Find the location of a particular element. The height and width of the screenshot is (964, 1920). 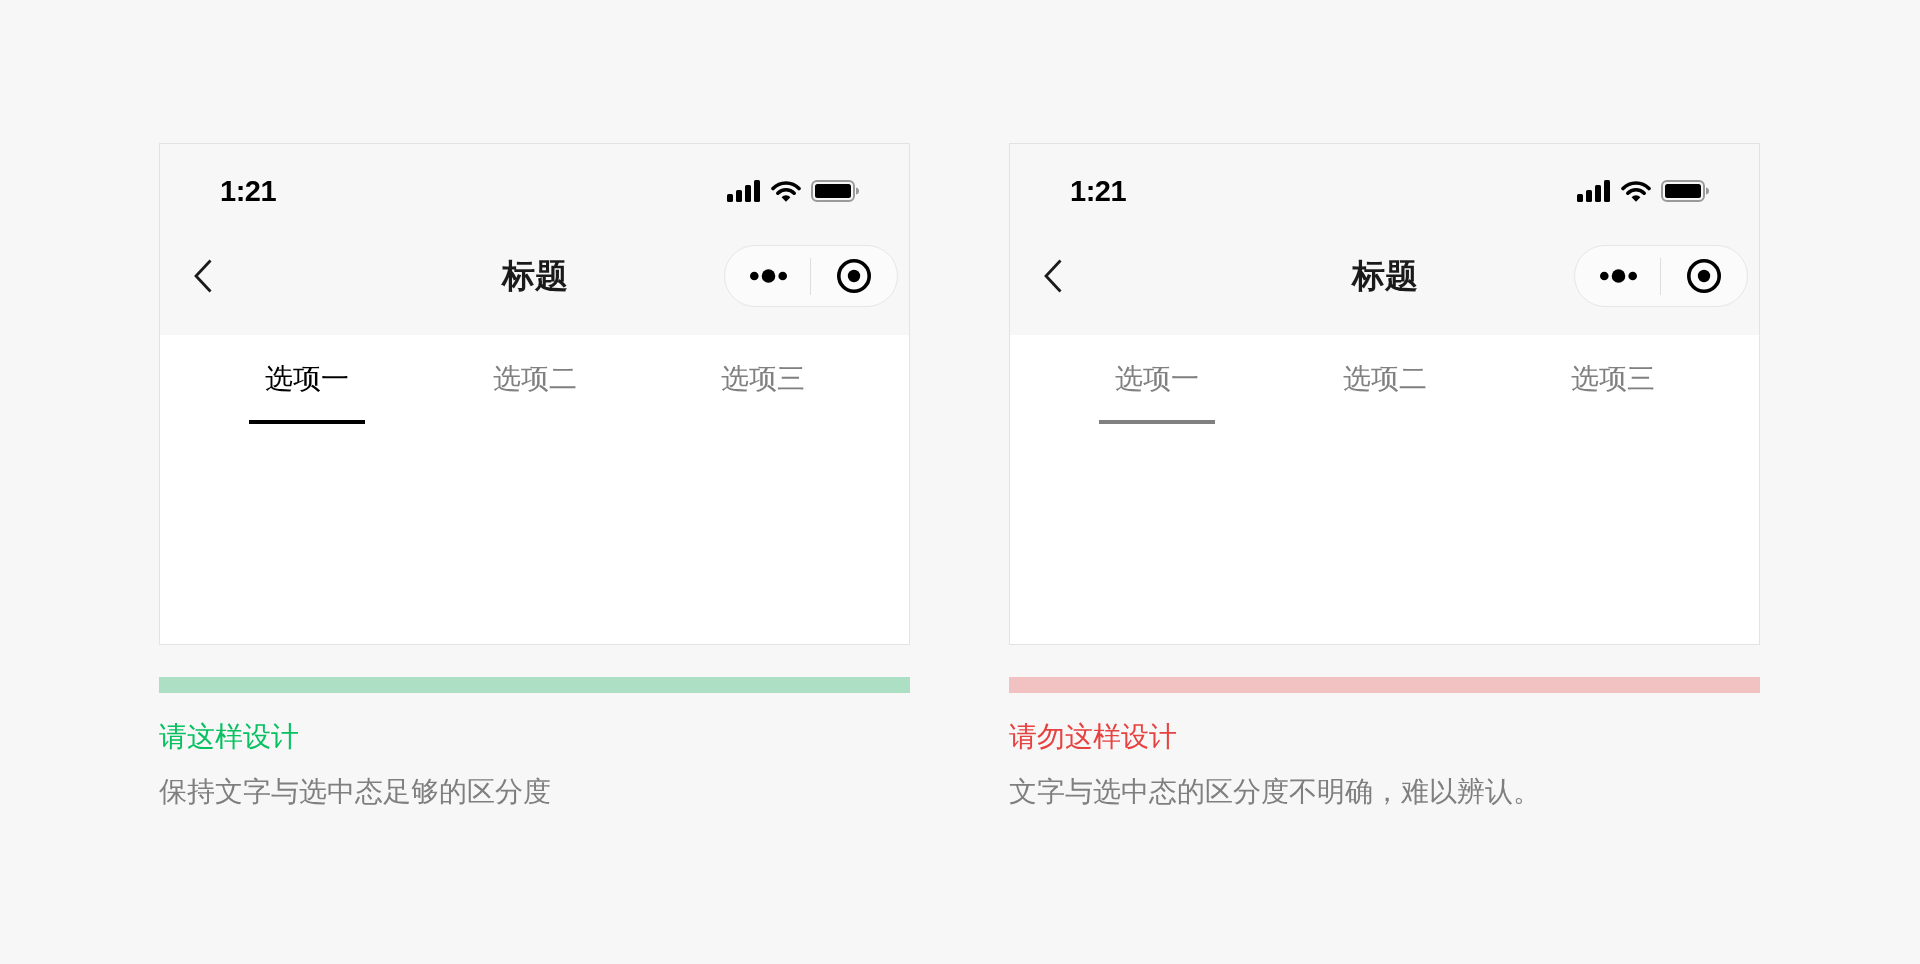

verdict-description: 文字与选中态的区分度不明确，难以辨认。 is located at coordinates (1275, 792).